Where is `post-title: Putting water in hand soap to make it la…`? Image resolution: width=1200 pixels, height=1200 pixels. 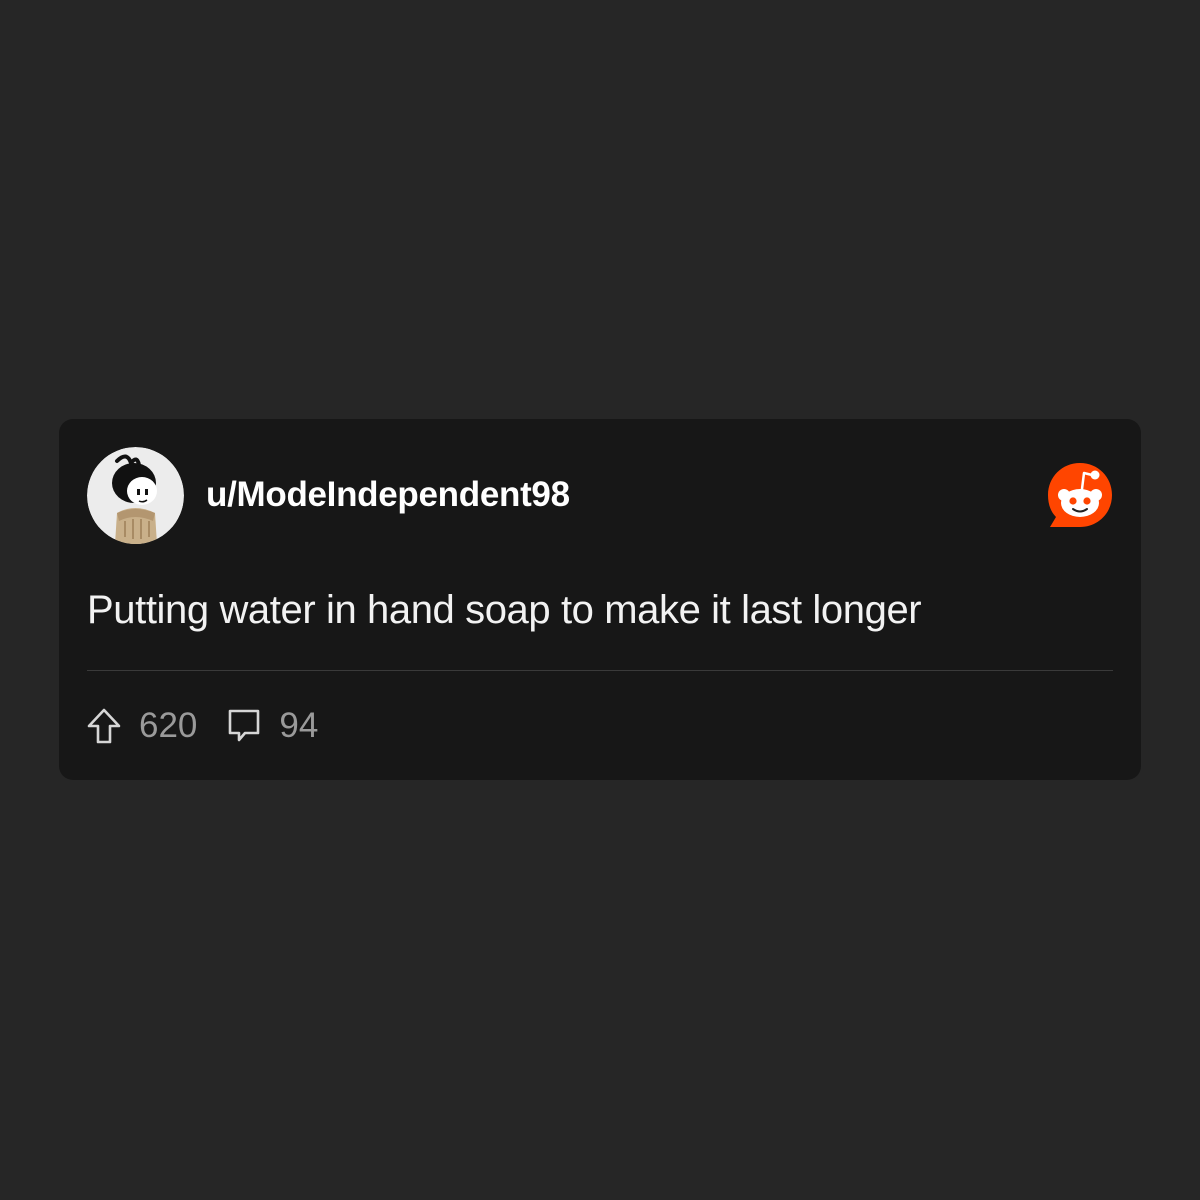
post-title: Putting water in hand soap to make it la… is located at coordinates (504, 610).